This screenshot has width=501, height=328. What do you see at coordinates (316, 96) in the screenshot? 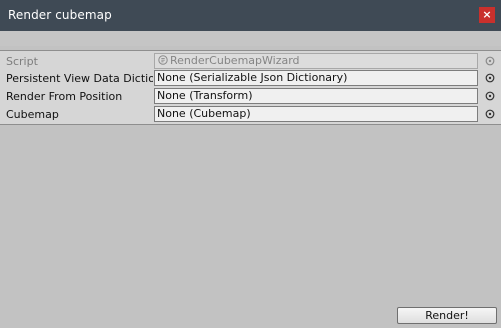
I see `render-from-position-object-field: None (Transform)` at bounding box center [316, 96].